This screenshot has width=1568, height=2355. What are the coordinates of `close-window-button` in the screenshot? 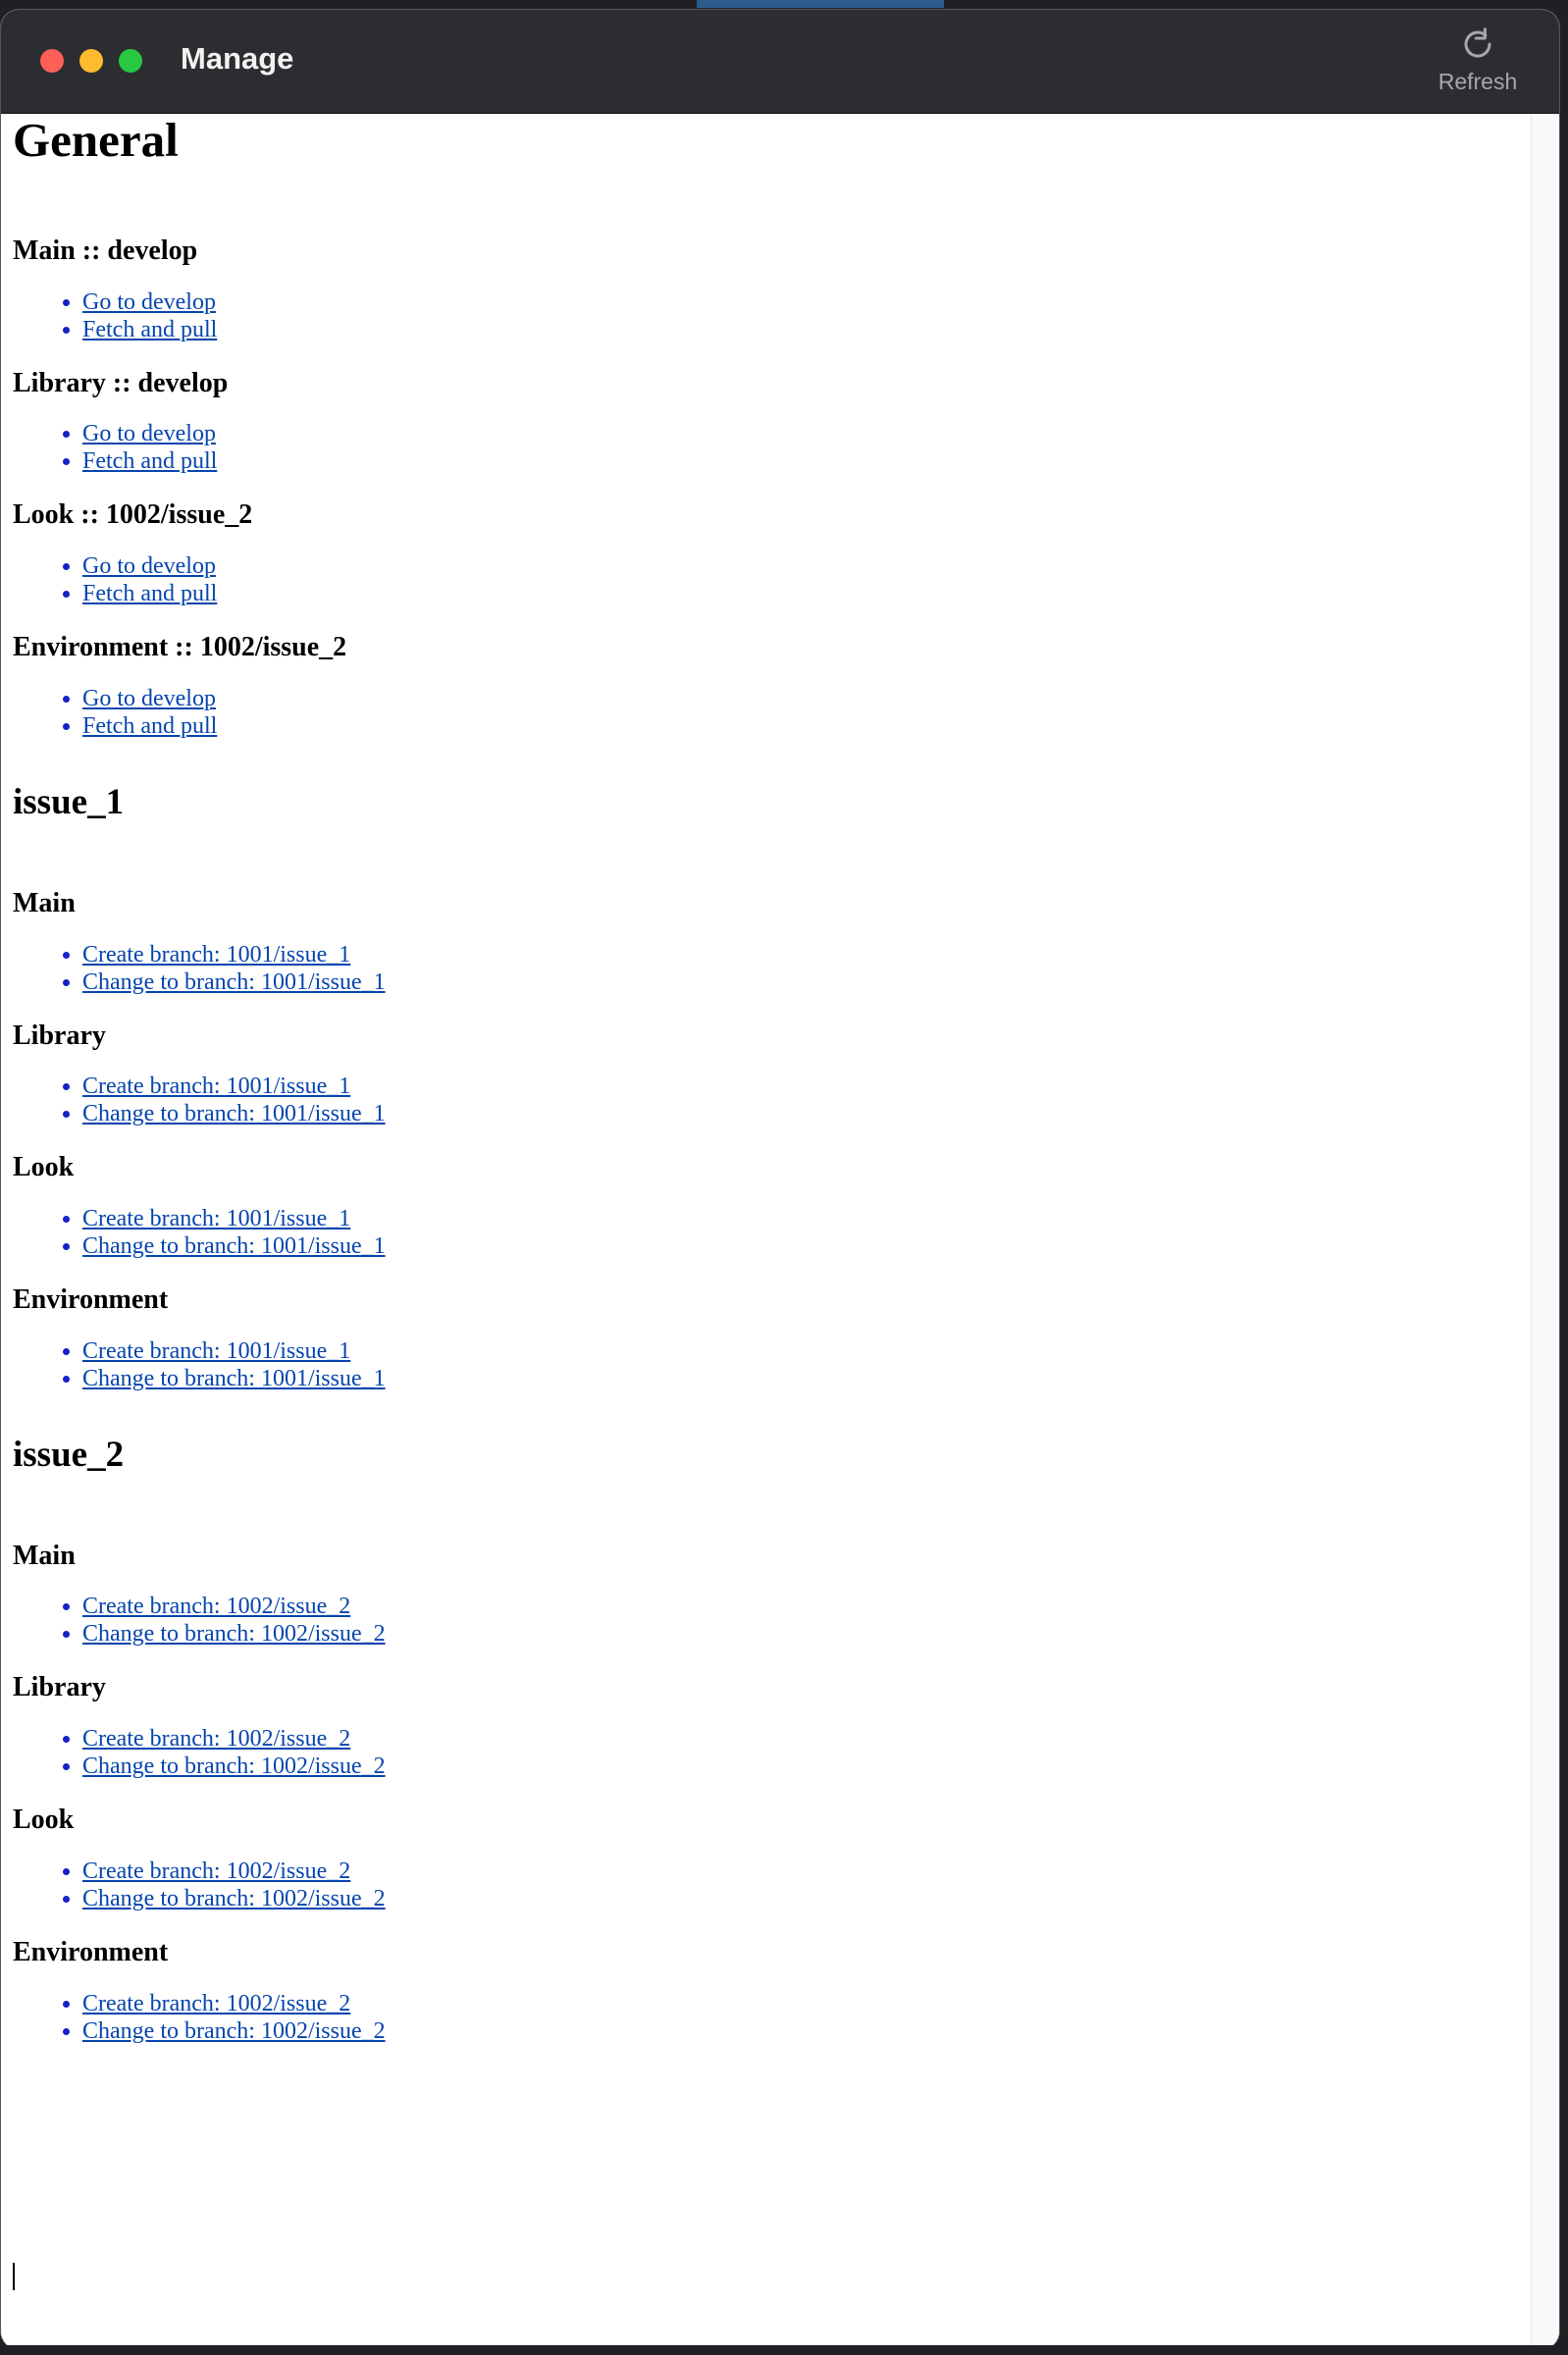 It's located at (52, 61).